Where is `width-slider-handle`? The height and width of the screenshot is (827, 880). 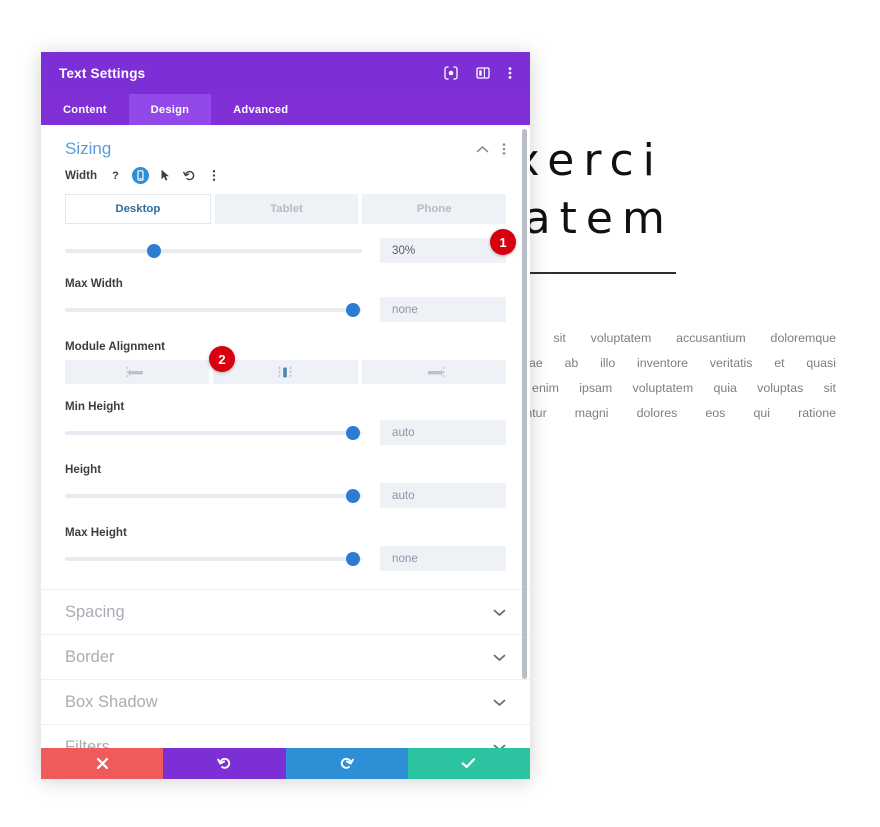 width-slider-handle is located at coordinates (154, 250).